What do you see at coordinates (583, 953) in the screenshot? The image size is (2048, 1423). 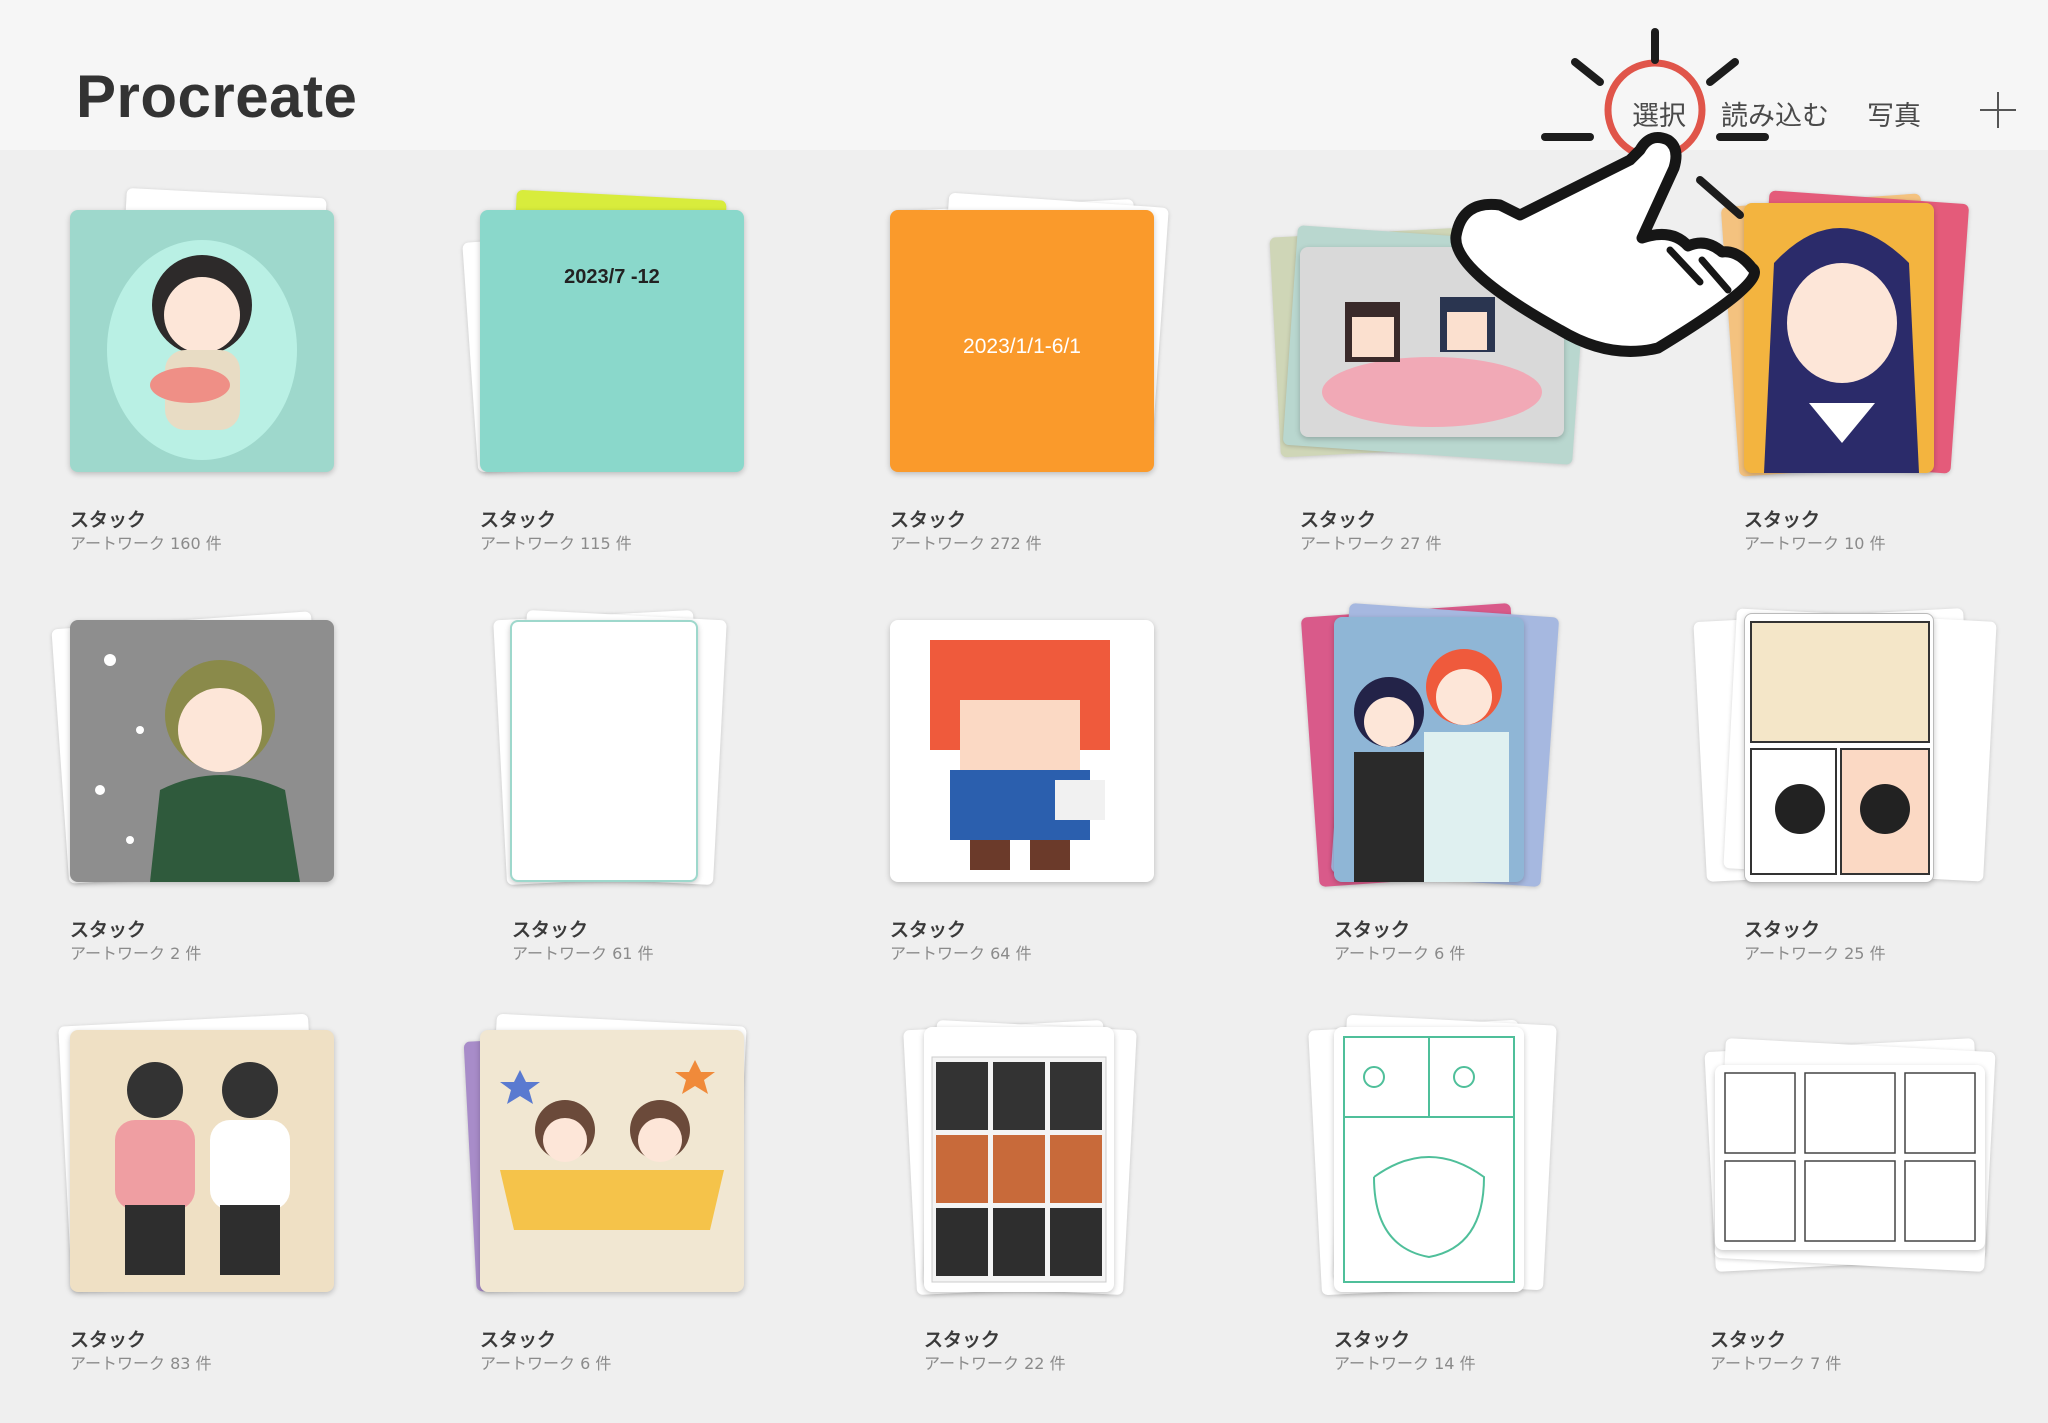 I see `stack-count: アートワーク 61 件` at bounding box center [583, 953].